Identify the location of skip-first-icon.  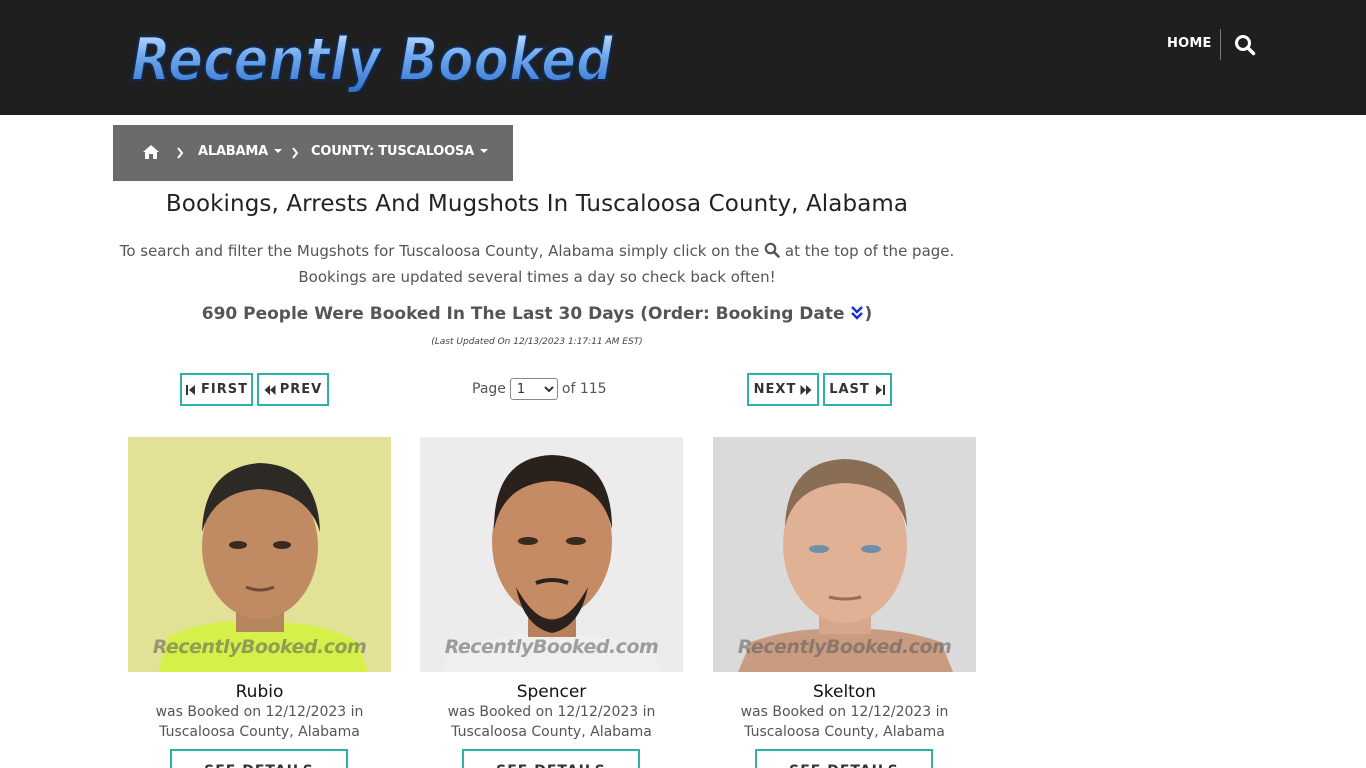
(191, 389).